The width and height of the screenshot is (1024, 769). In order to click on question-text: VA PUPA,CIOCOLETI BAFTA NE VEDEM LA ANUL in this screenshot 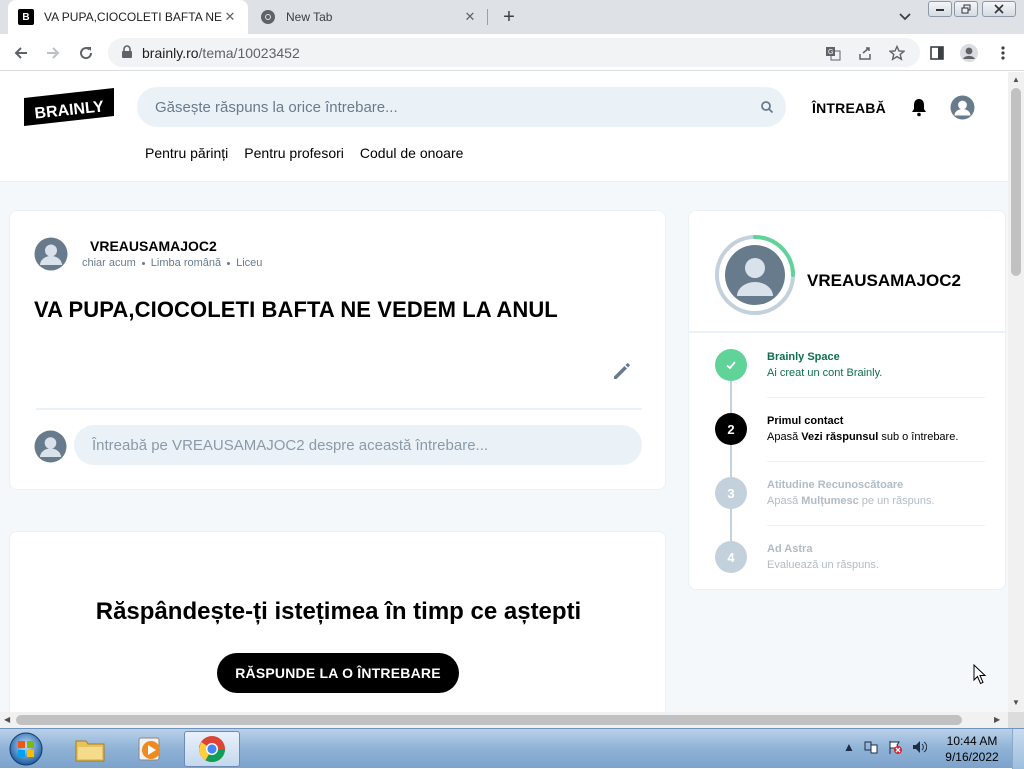, I will do `click(296, 309)`.